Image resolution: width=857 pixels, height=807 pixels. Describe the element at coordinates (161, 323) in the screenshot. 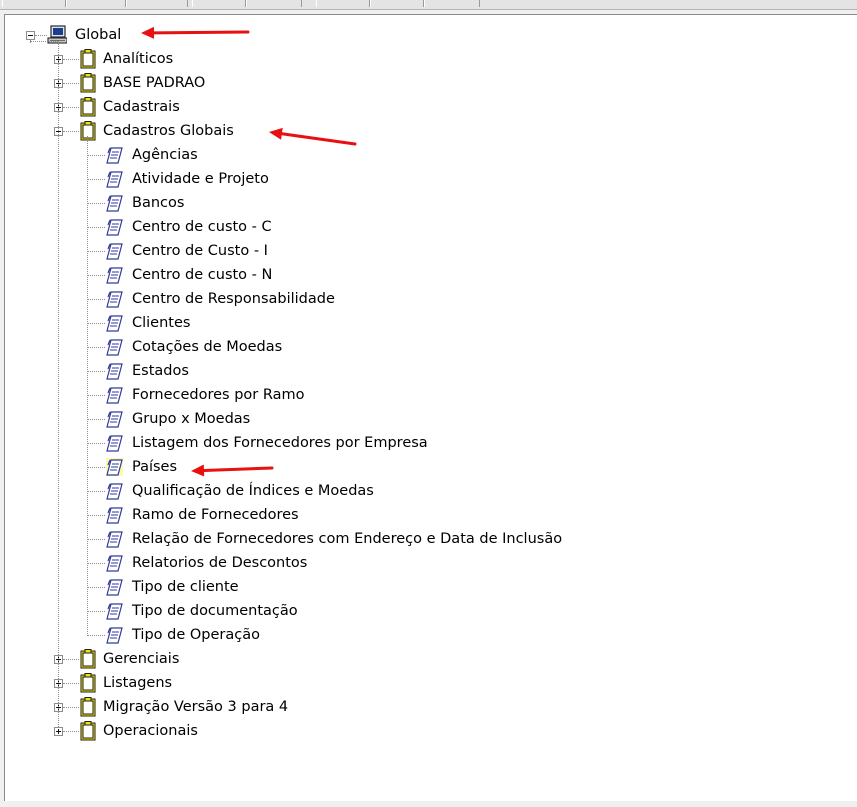

I see `tree-report-node: Clientes` at that location.